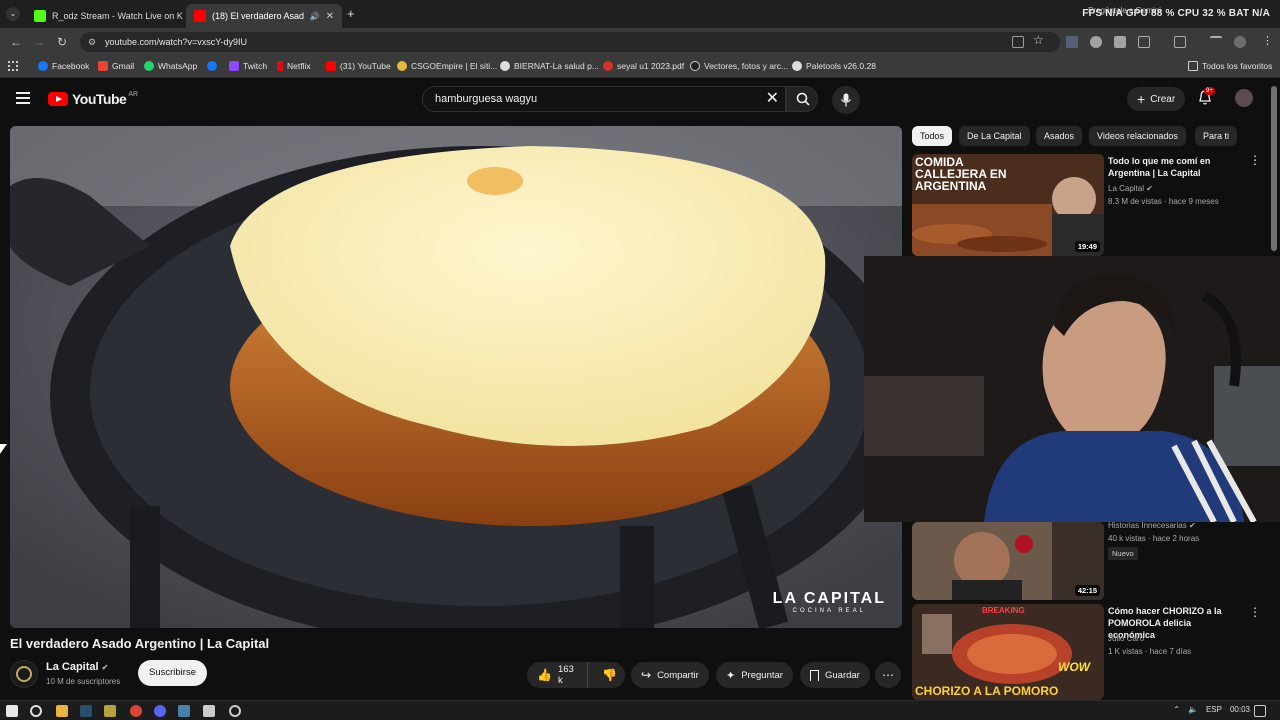 This screenshot has width=1280, height=720. I want to click on account-avatar, so click(1244, 98).